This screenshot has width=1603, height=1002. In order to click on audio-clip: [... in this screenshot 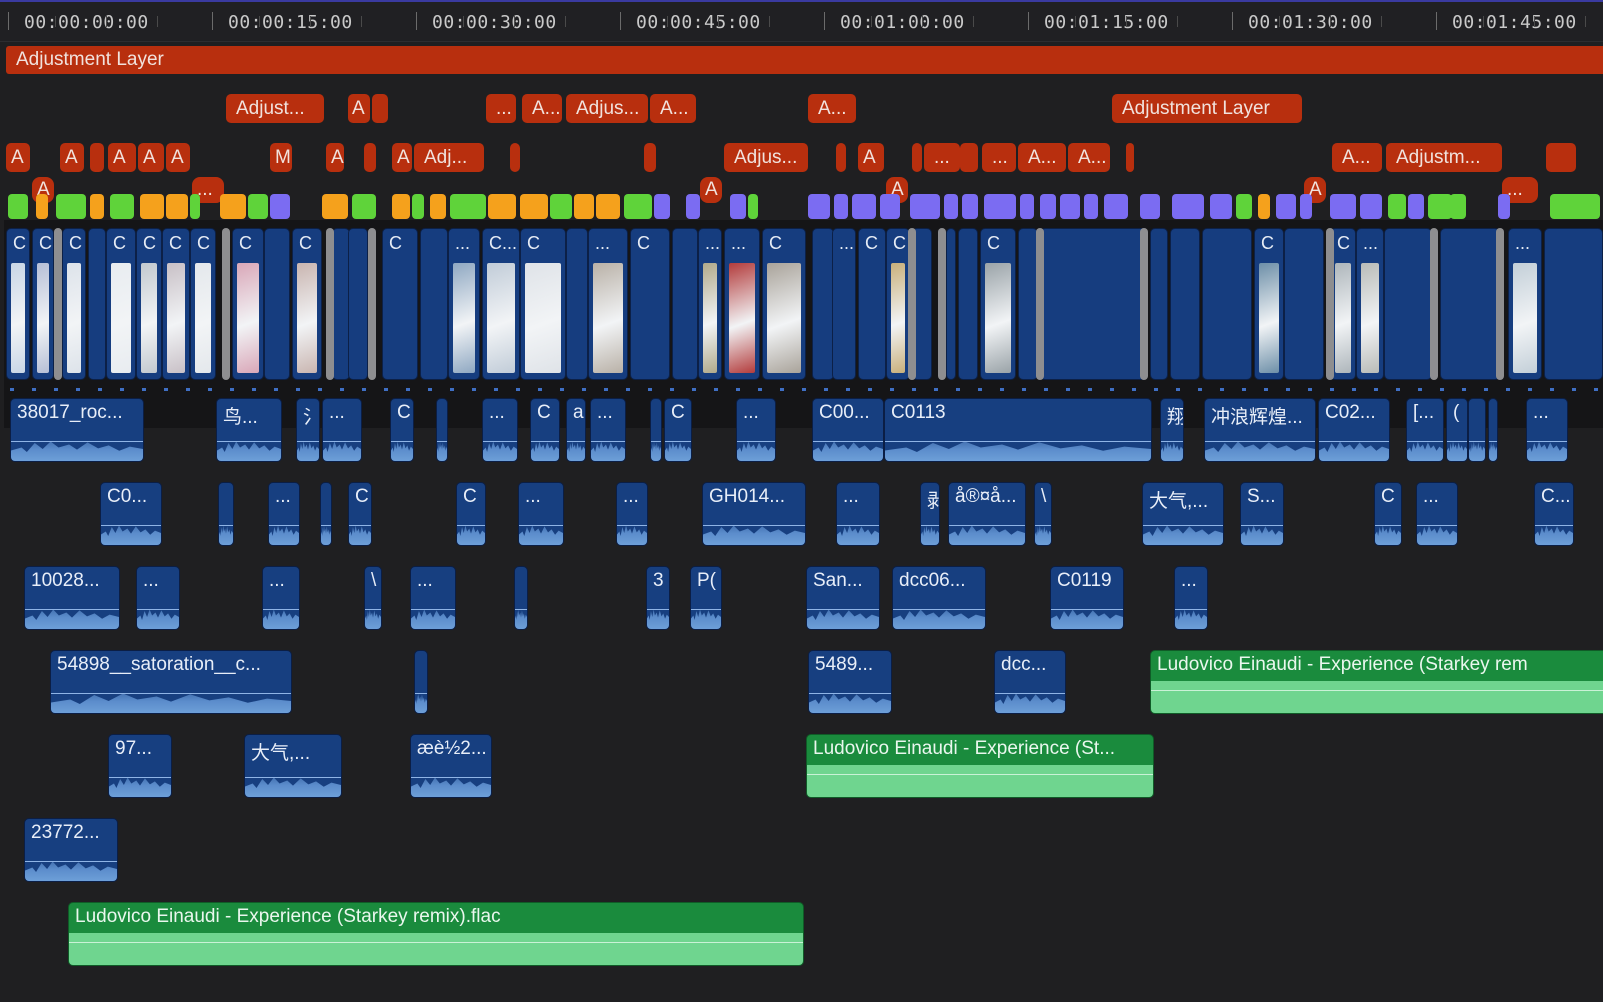, I will do `click(1425, 430)`.